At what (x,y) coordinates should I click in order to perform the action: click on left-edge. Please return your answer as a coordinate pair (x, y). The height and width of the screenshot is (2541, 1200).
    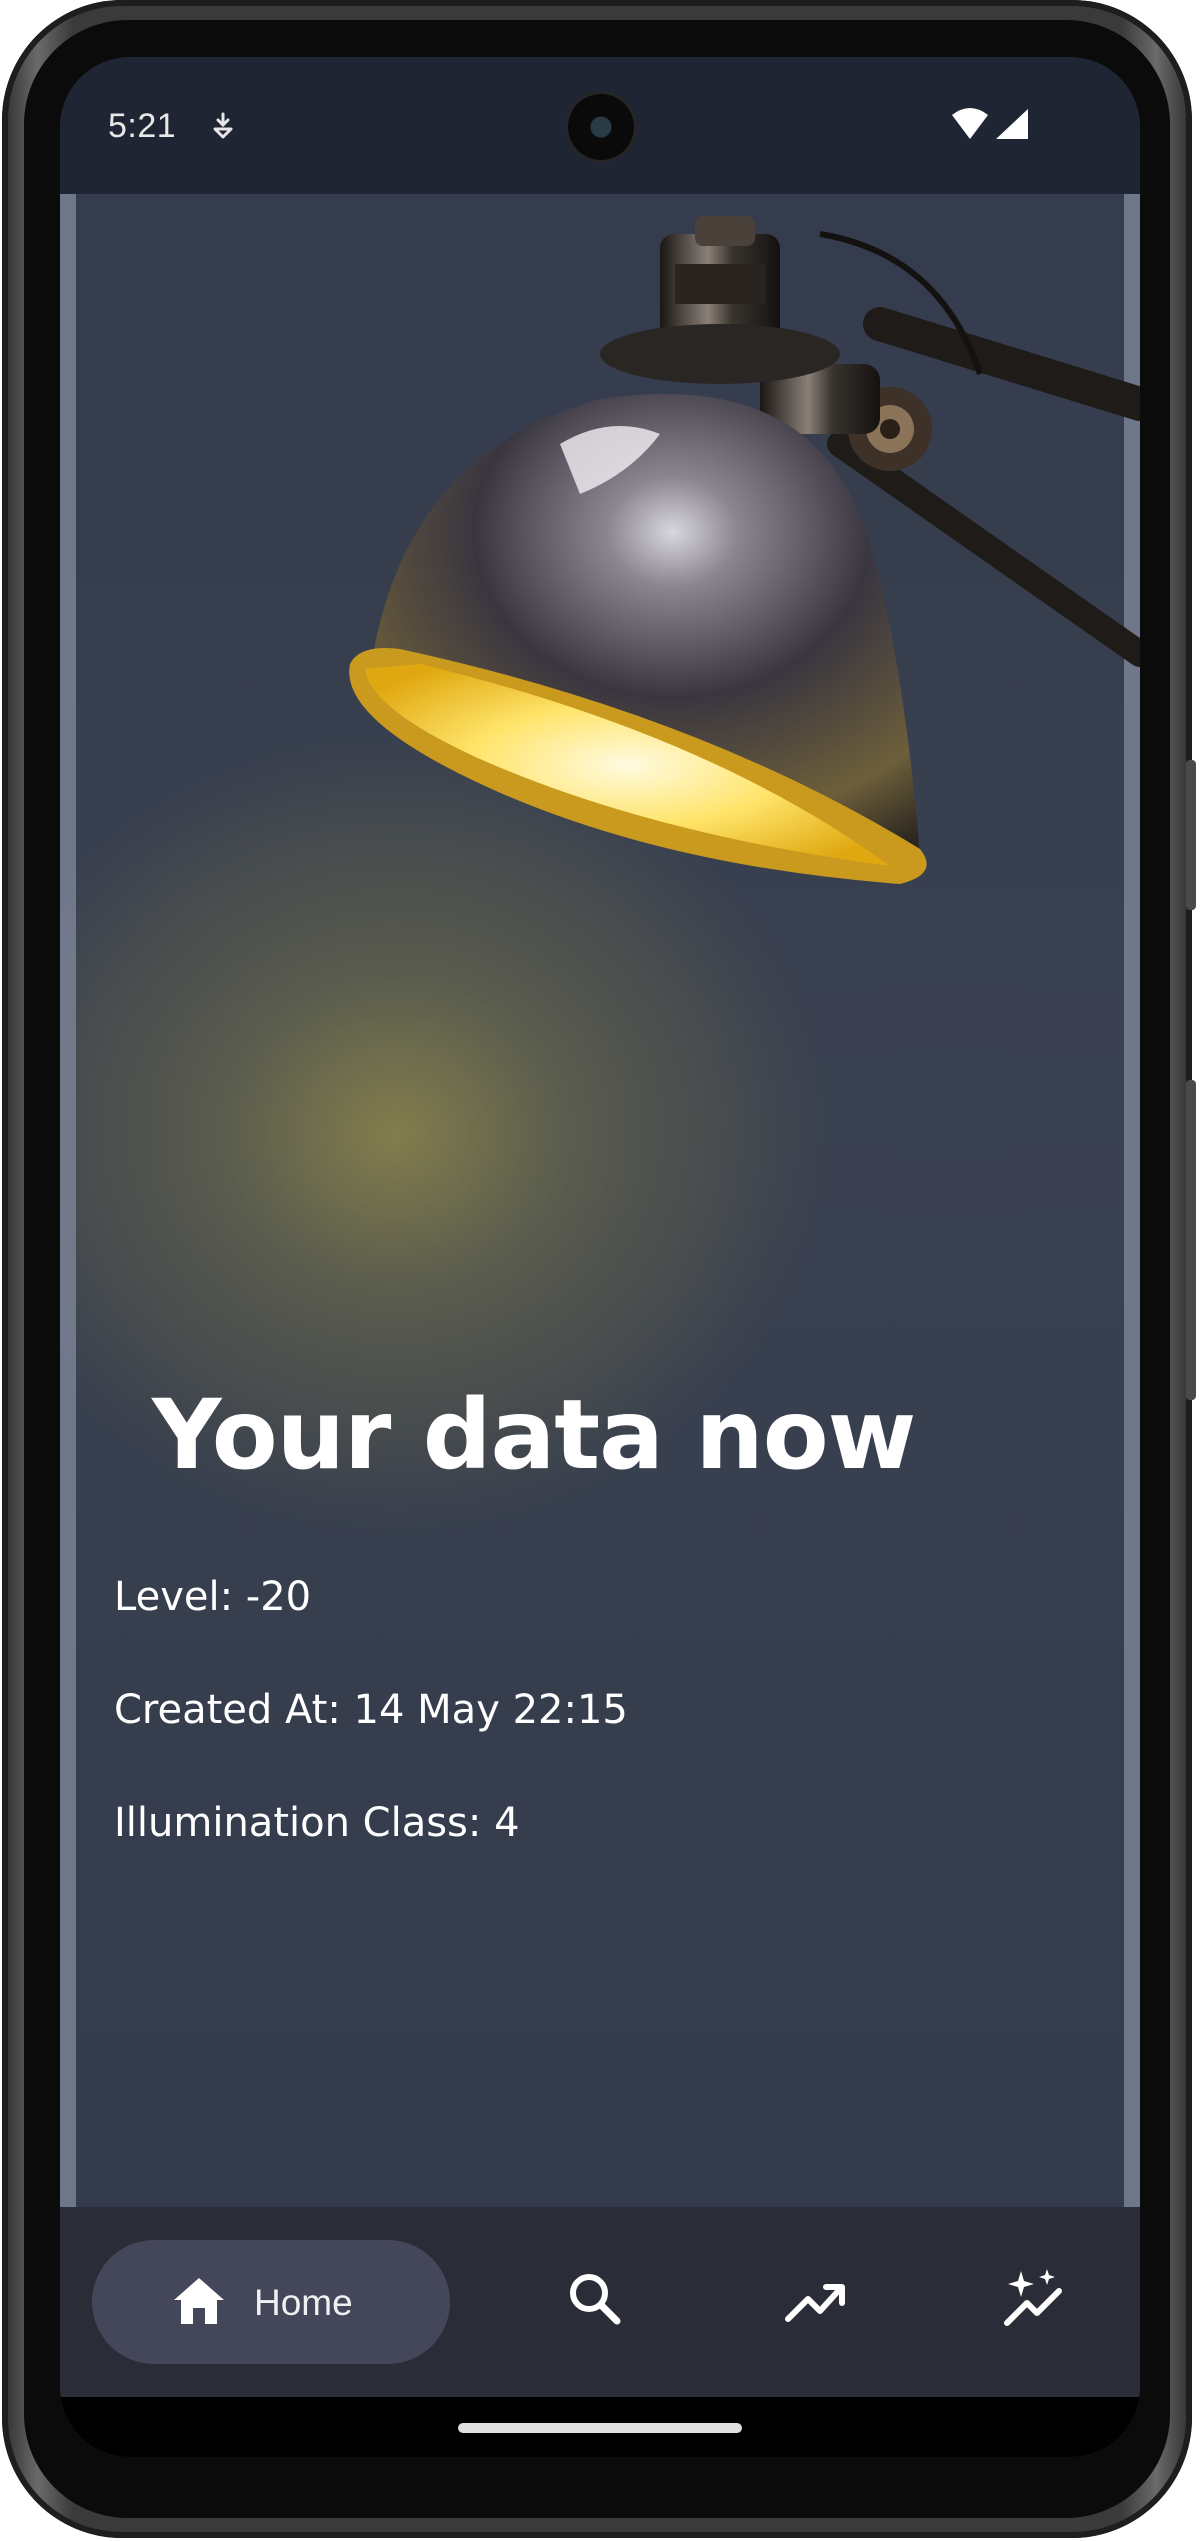
    Looking at the image, I should click on (68, 1200).